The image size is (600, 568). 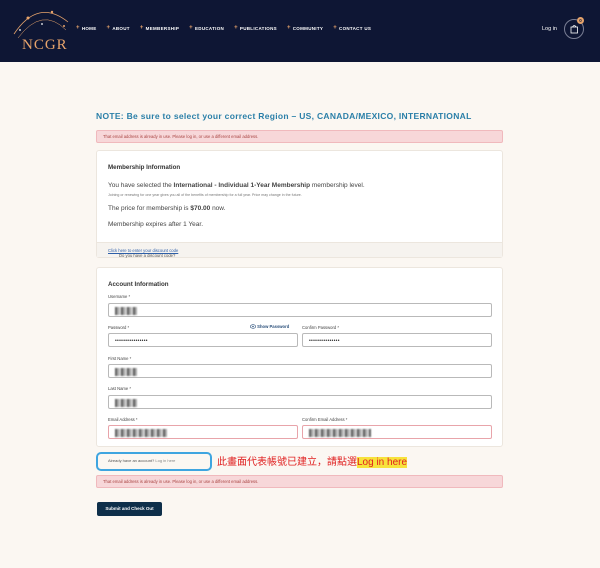 I want to click on membership-price-text: The price for membership is $70.00 now., so click(x=167, y=208).